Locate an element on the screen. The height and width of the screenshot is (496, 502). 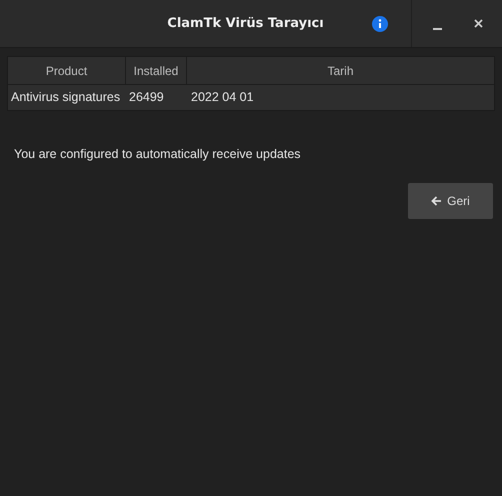
column-header: Tarih is located at coordinates (340, 70).